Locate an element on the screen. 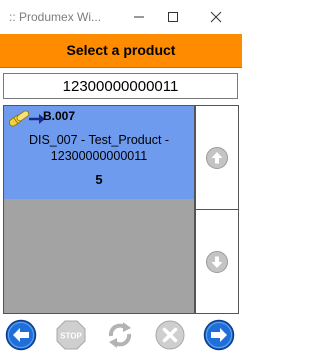  arrow-down-icon is located at coordinates (217, 261).